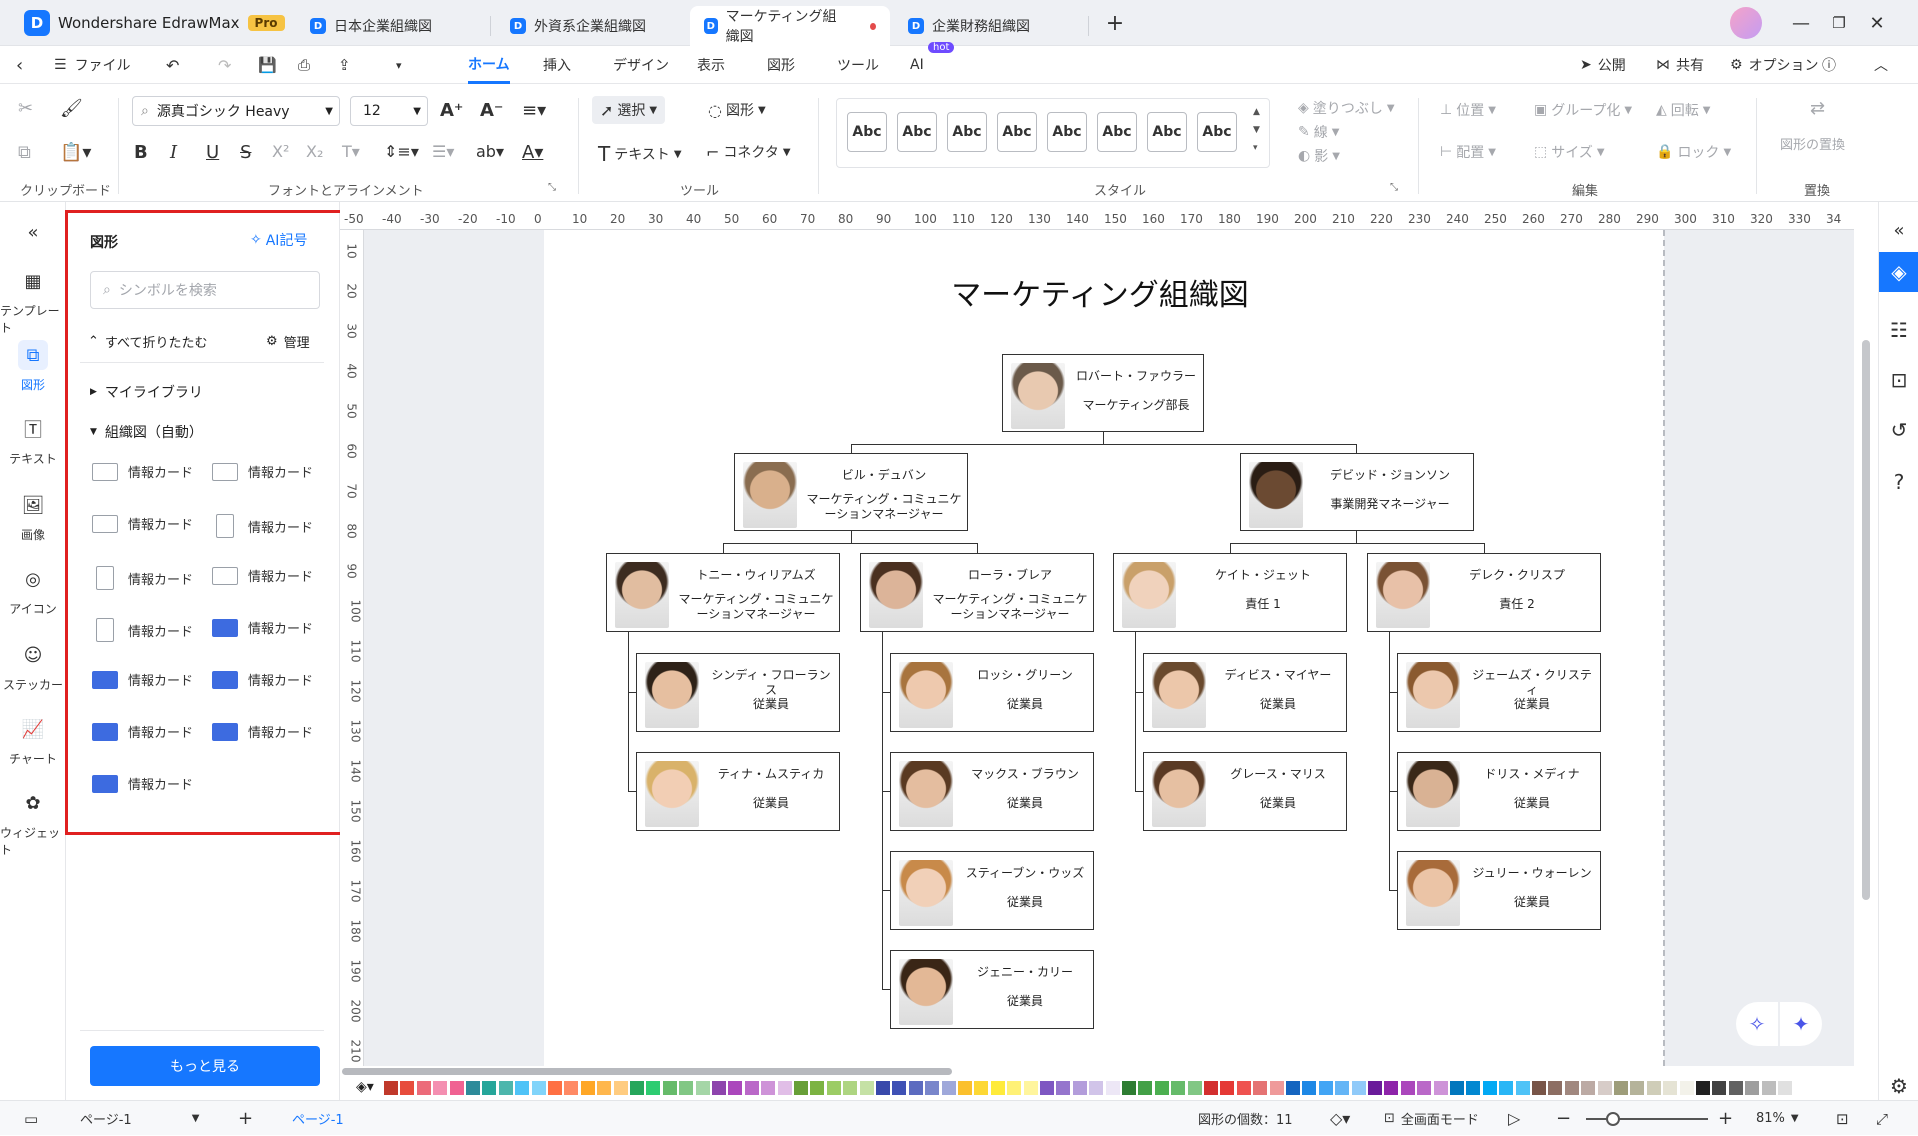  Describe the element at coordinates (1801, 23) in the screenshot. I see `minimize-icon: —` at that location.